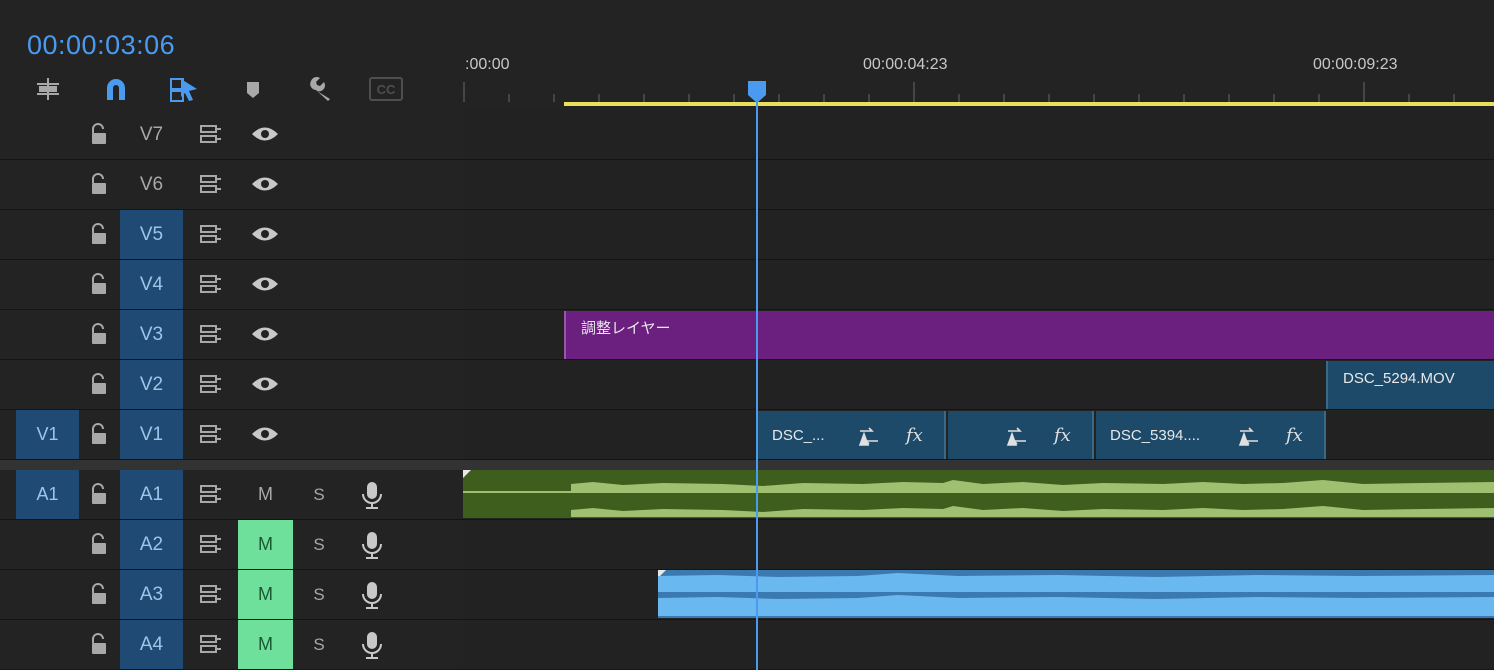  I want to click on settings-wrench-icon, so click(320, 89).